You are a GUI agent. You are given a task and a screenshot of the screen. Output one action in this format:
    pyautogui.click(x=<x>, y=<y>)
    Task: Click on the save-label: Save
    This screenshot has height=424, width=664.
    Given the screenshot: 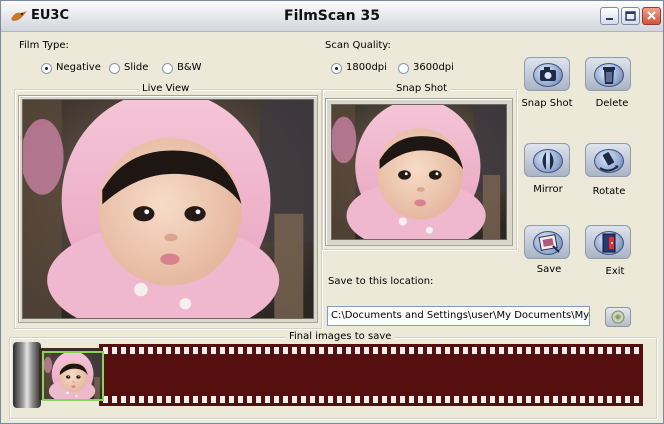 What is the action you would take?
    pyautogui.click(x=549, y=269)
    